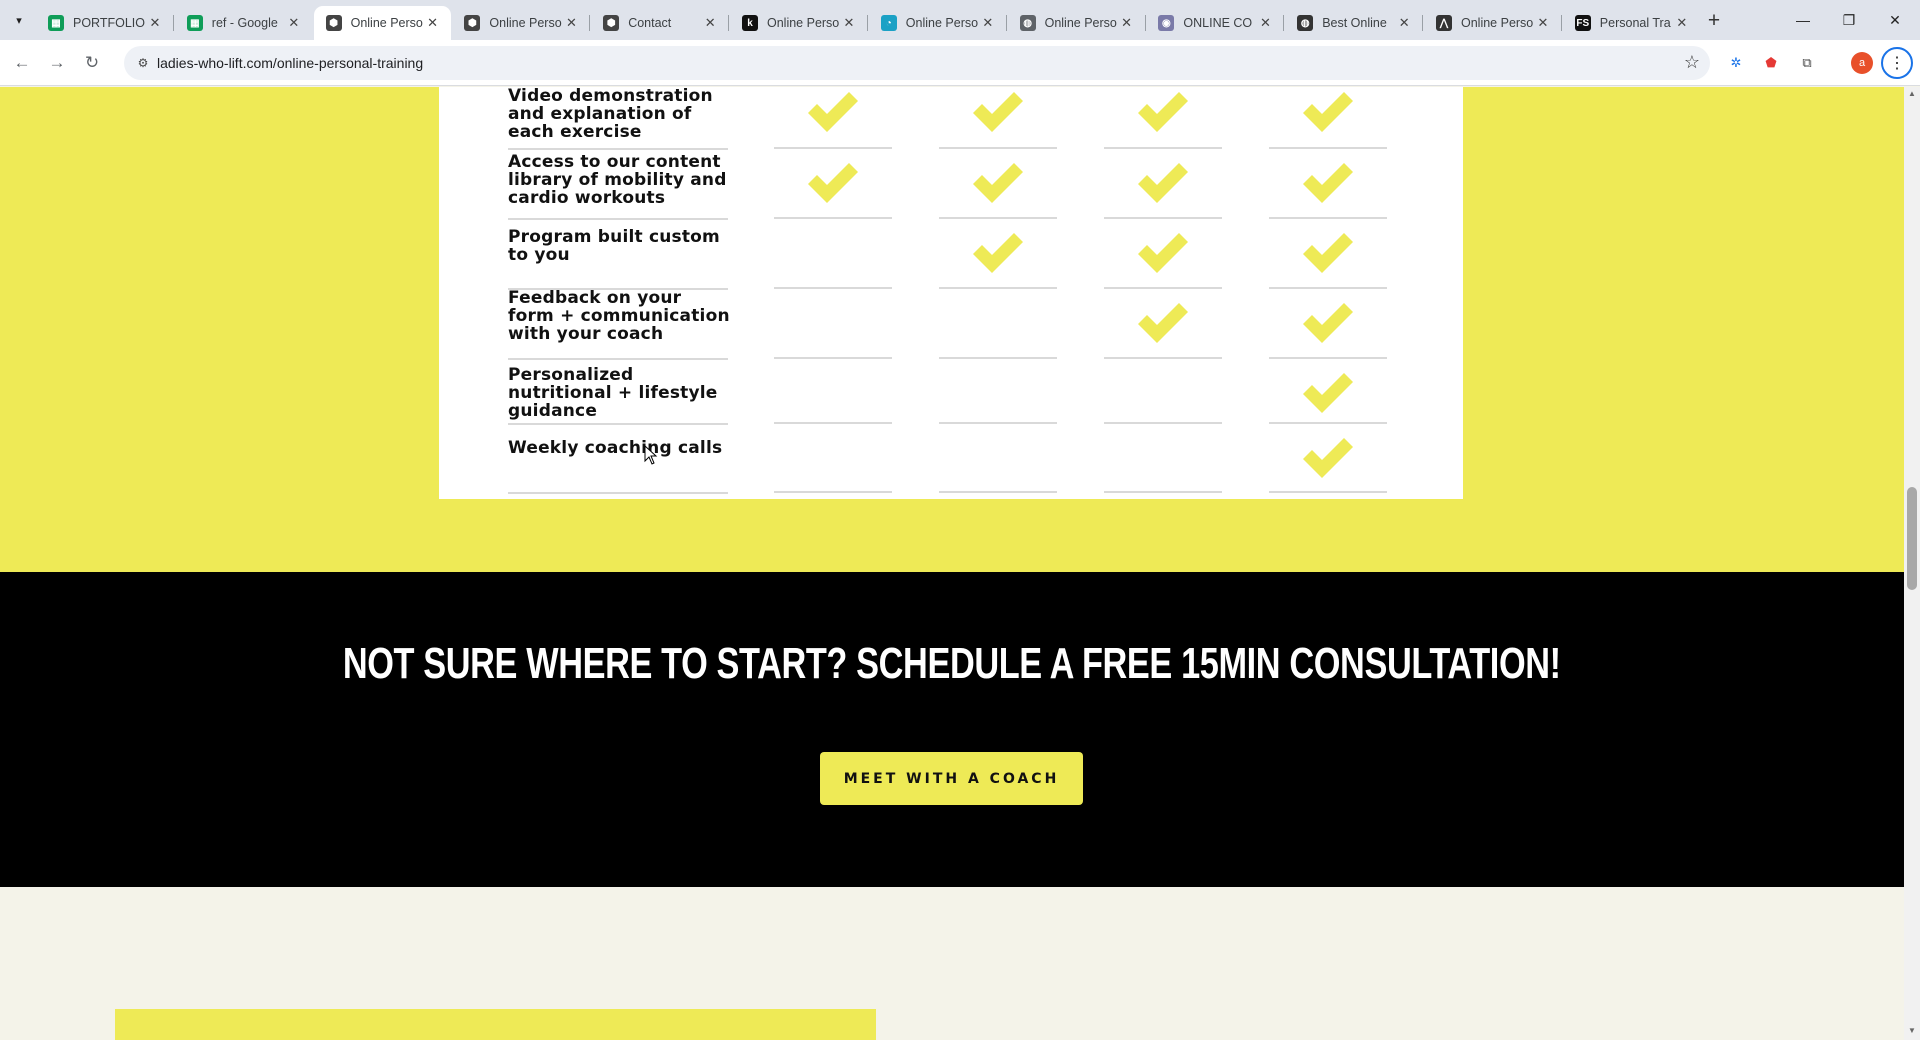 This screenshot has width=1920, height=1040. I want to click on profile-avatar: a, so click(1862, 63).